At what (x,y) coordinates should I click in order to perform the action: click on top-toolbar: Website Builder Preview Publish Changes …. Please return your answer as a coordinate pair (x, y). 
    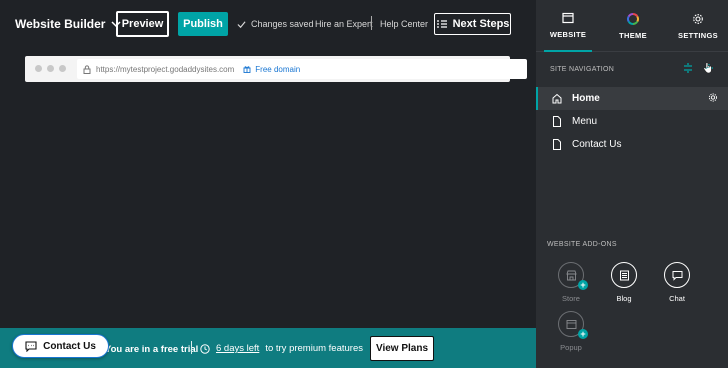
    Looking at the image, I should click on (268, 24).